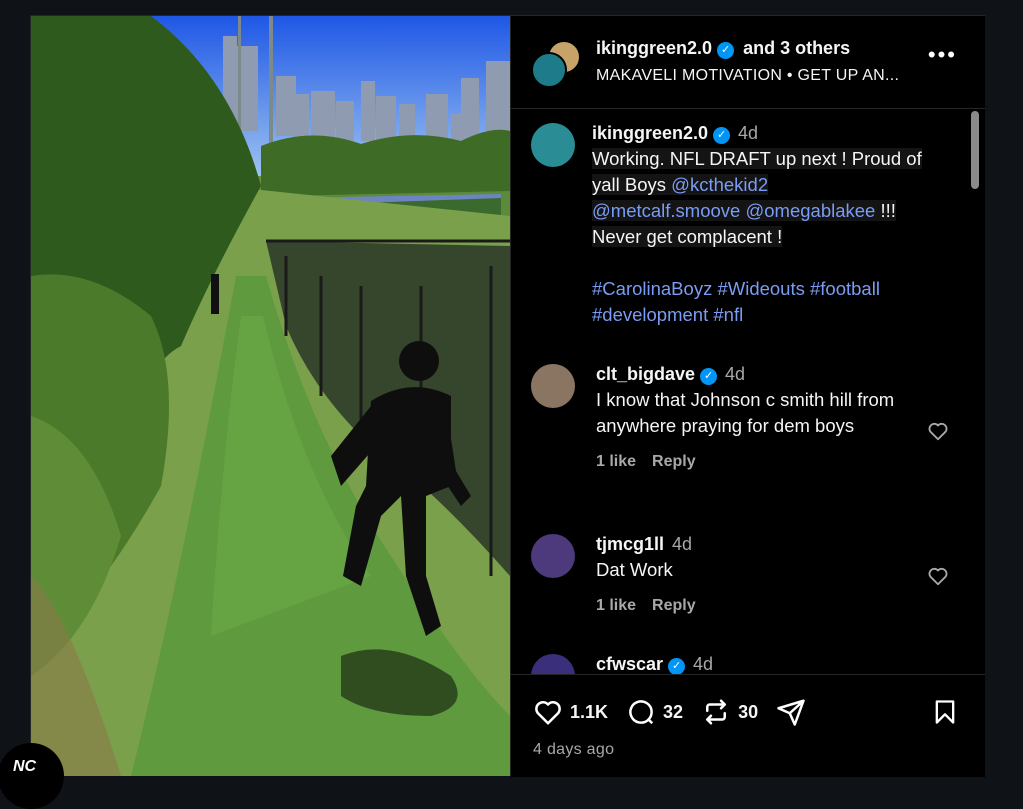 Image resolution: width=1023 pixels, height=809 pixels. Describe the element at coordinates (632, 184) in the screenshot. I see `caption-line: yall Boys` at that location.